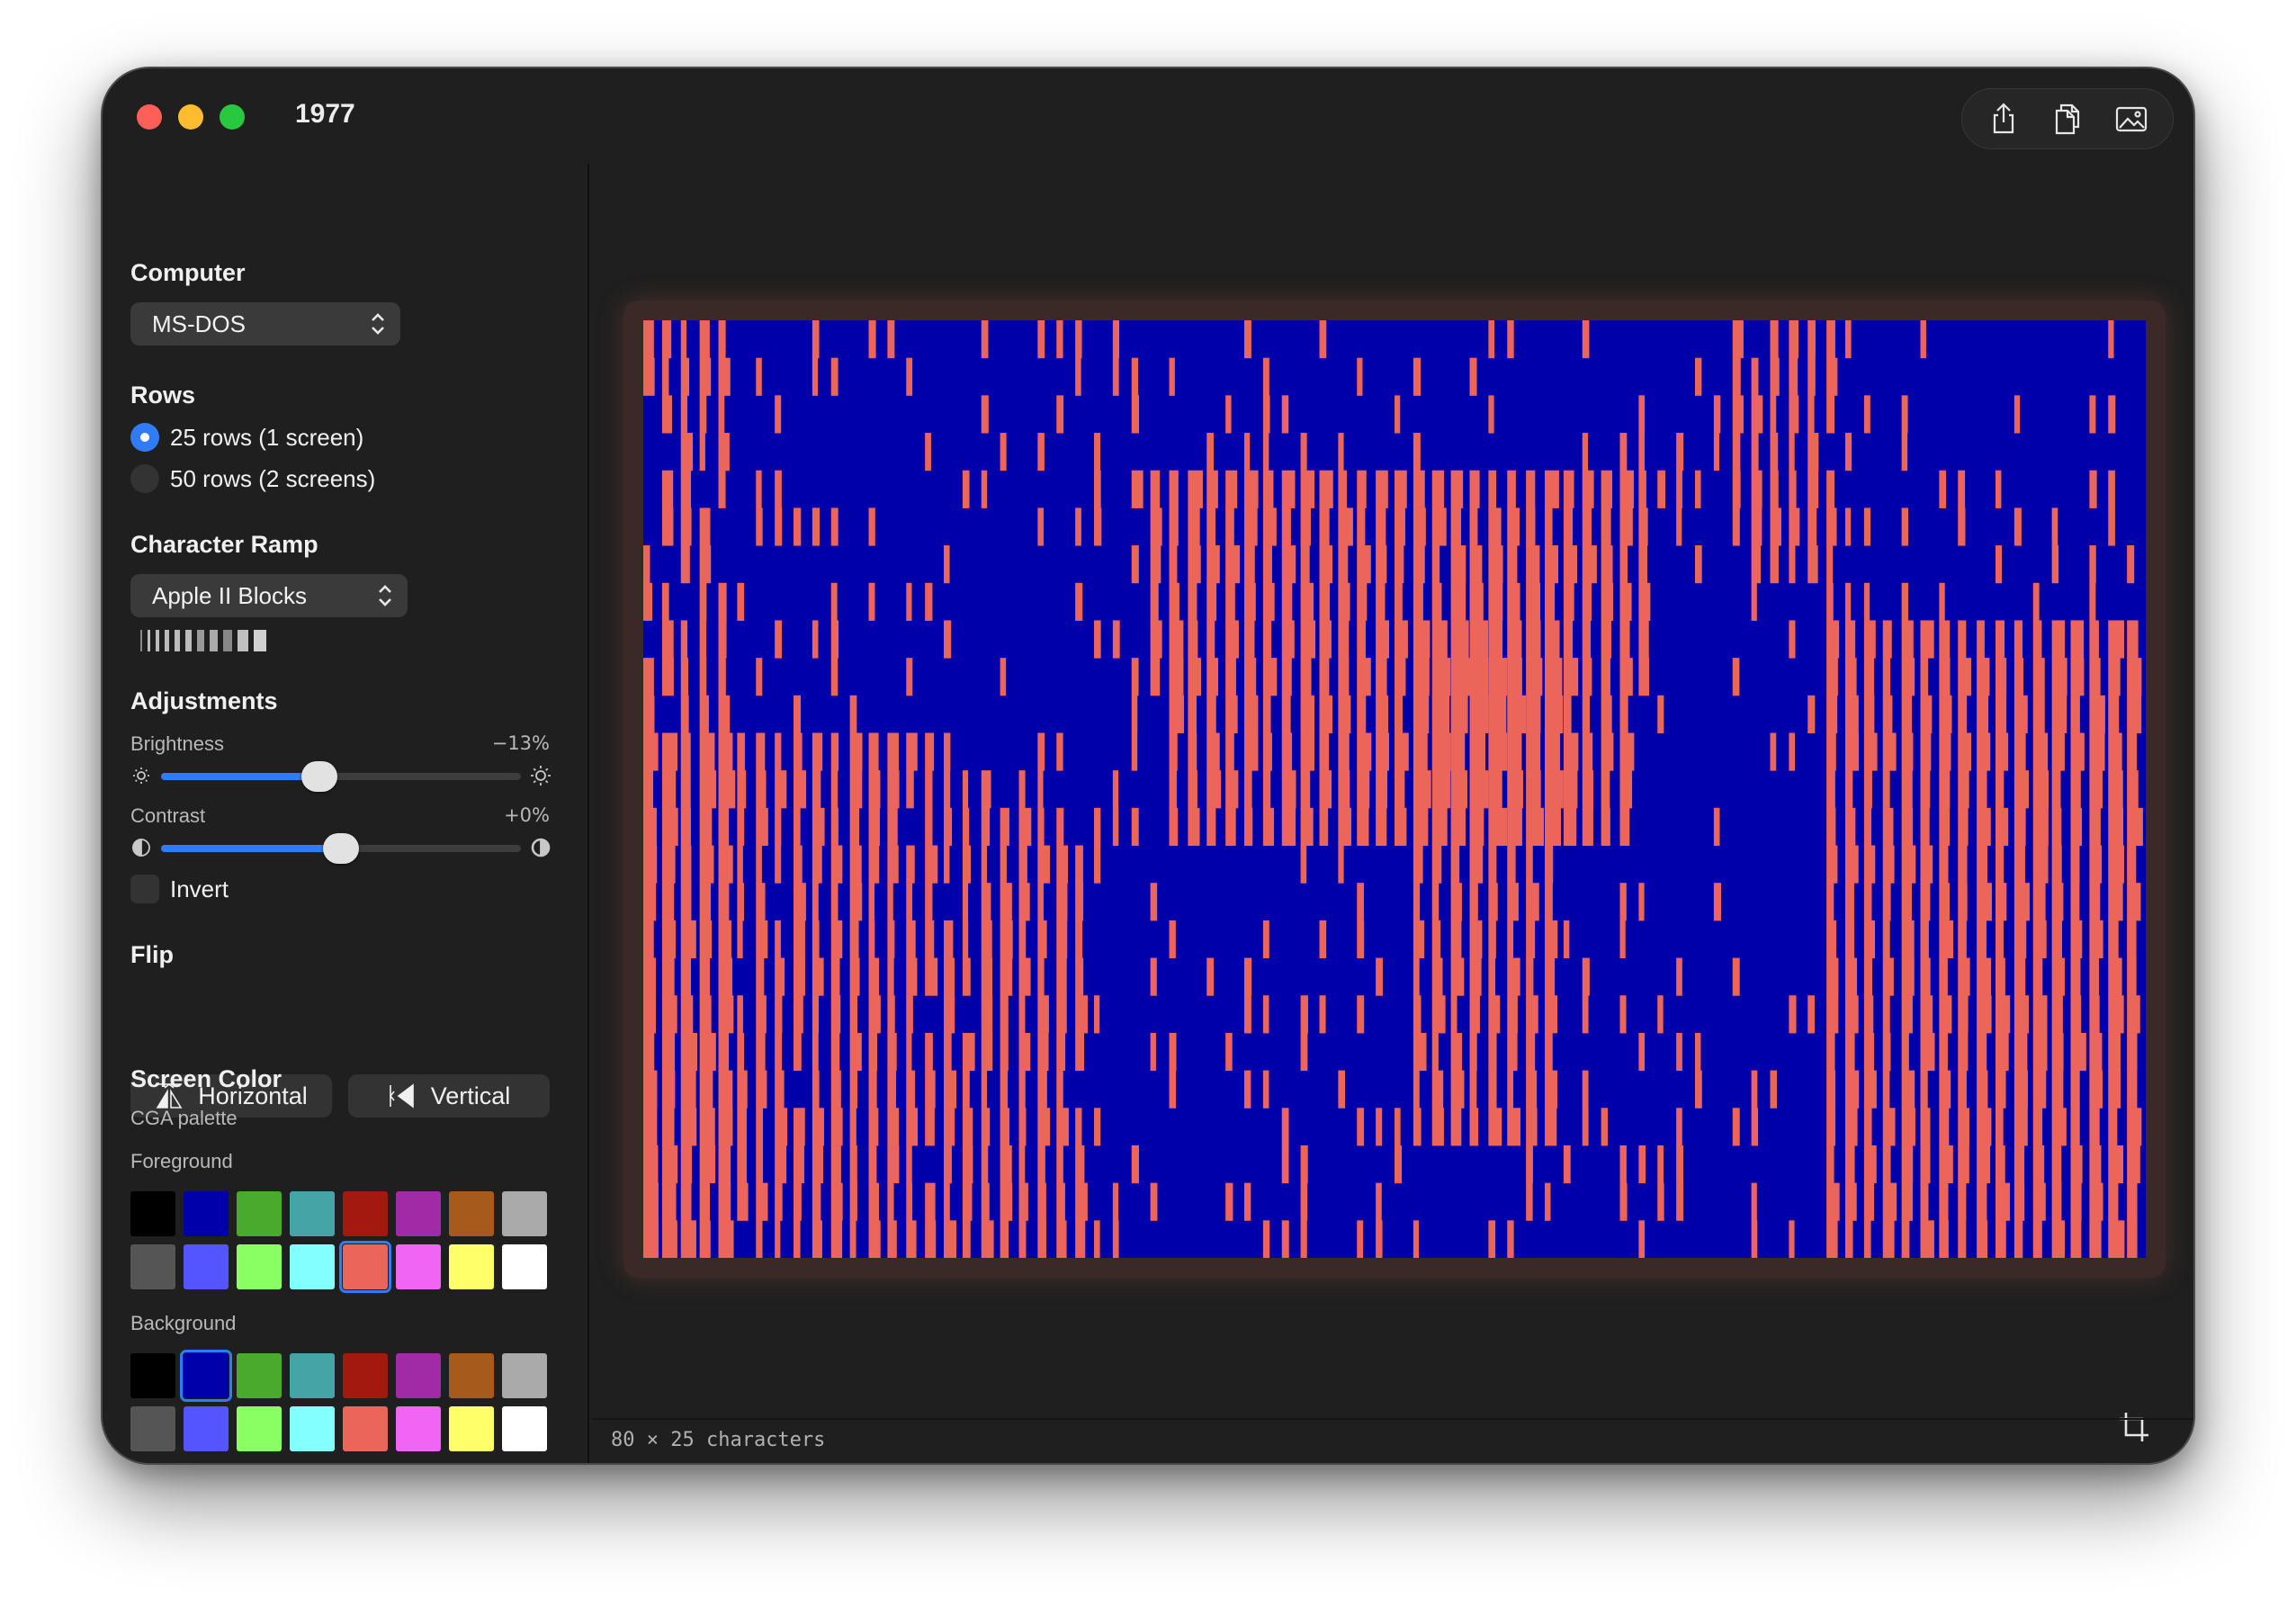 Image resolution: width=2296 pixels, height=1598 pixels. I want to click on computer-select-value: MS-DOS, so click(199, 323).